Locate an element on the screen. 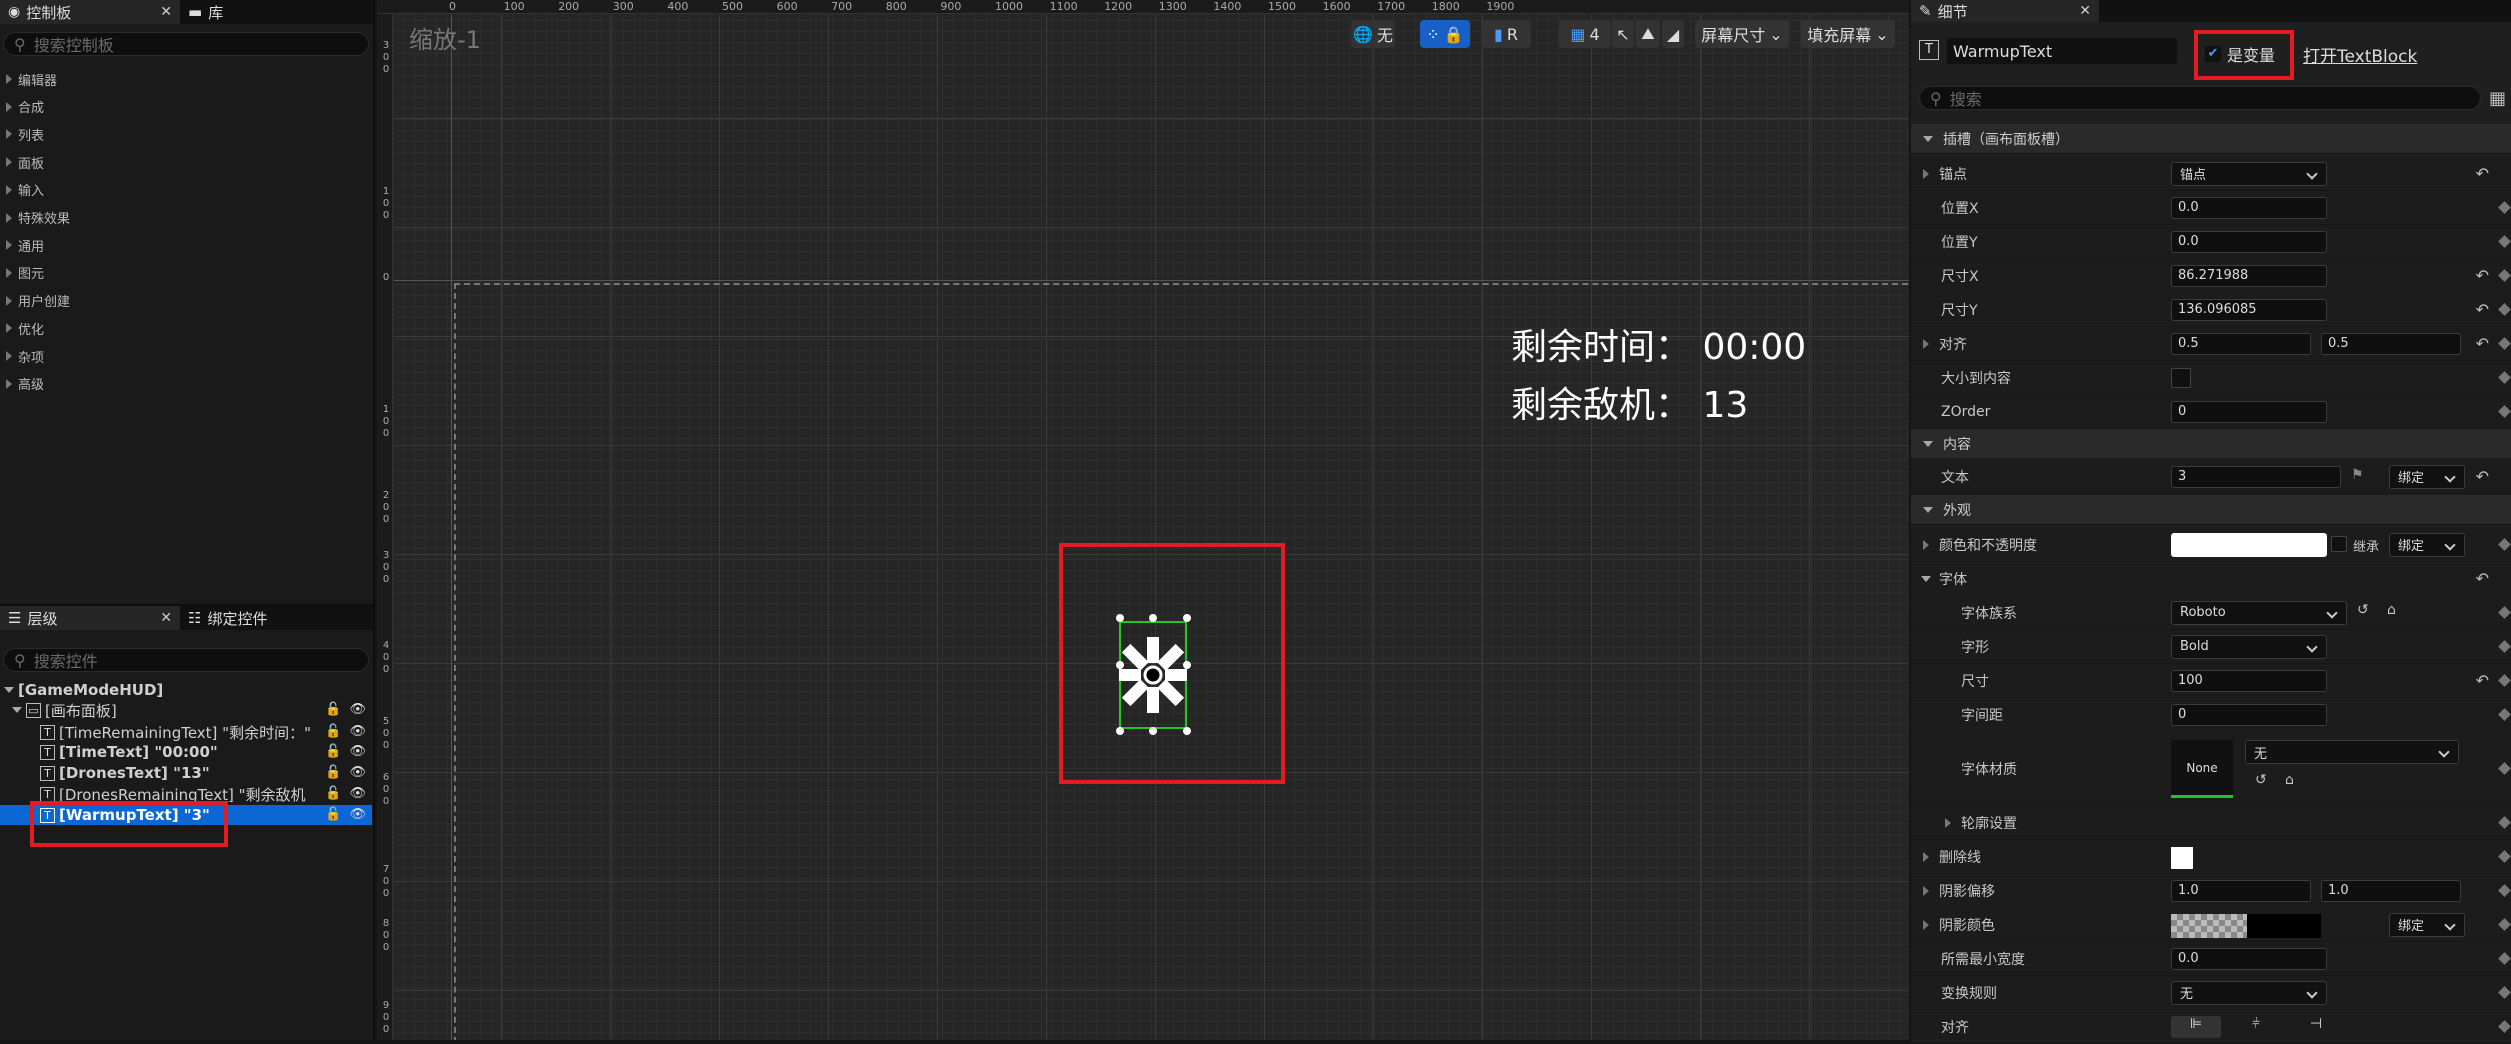 This screenshot has width=2511, height=1044. widget-name-input: WarmupText is located at coordinates (2062, 51).